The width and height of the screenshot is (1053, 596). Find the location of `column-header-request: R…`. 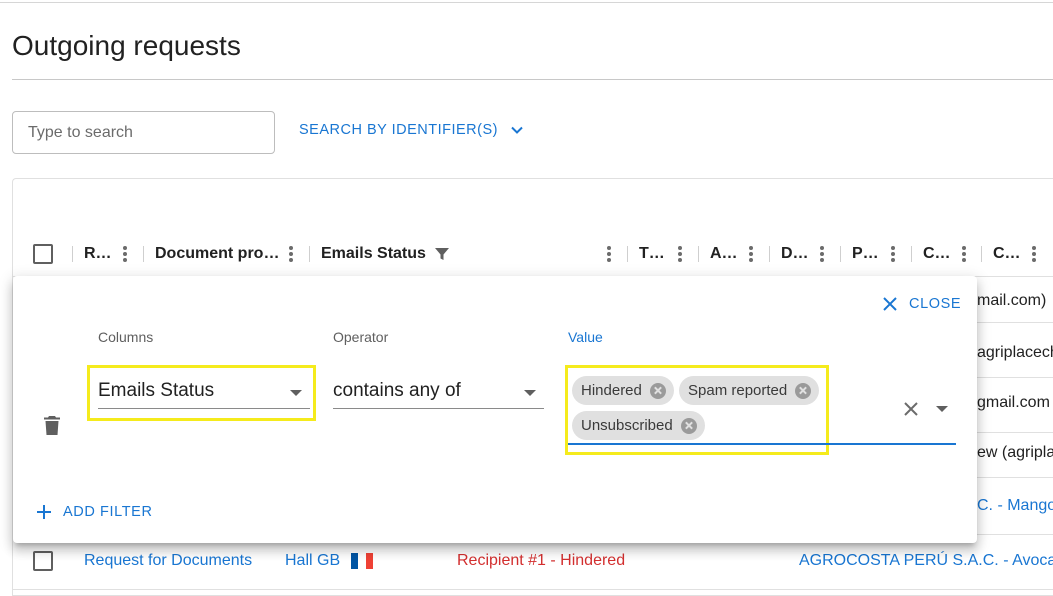

column-header-request: R… is located at coordinates (98, 254).